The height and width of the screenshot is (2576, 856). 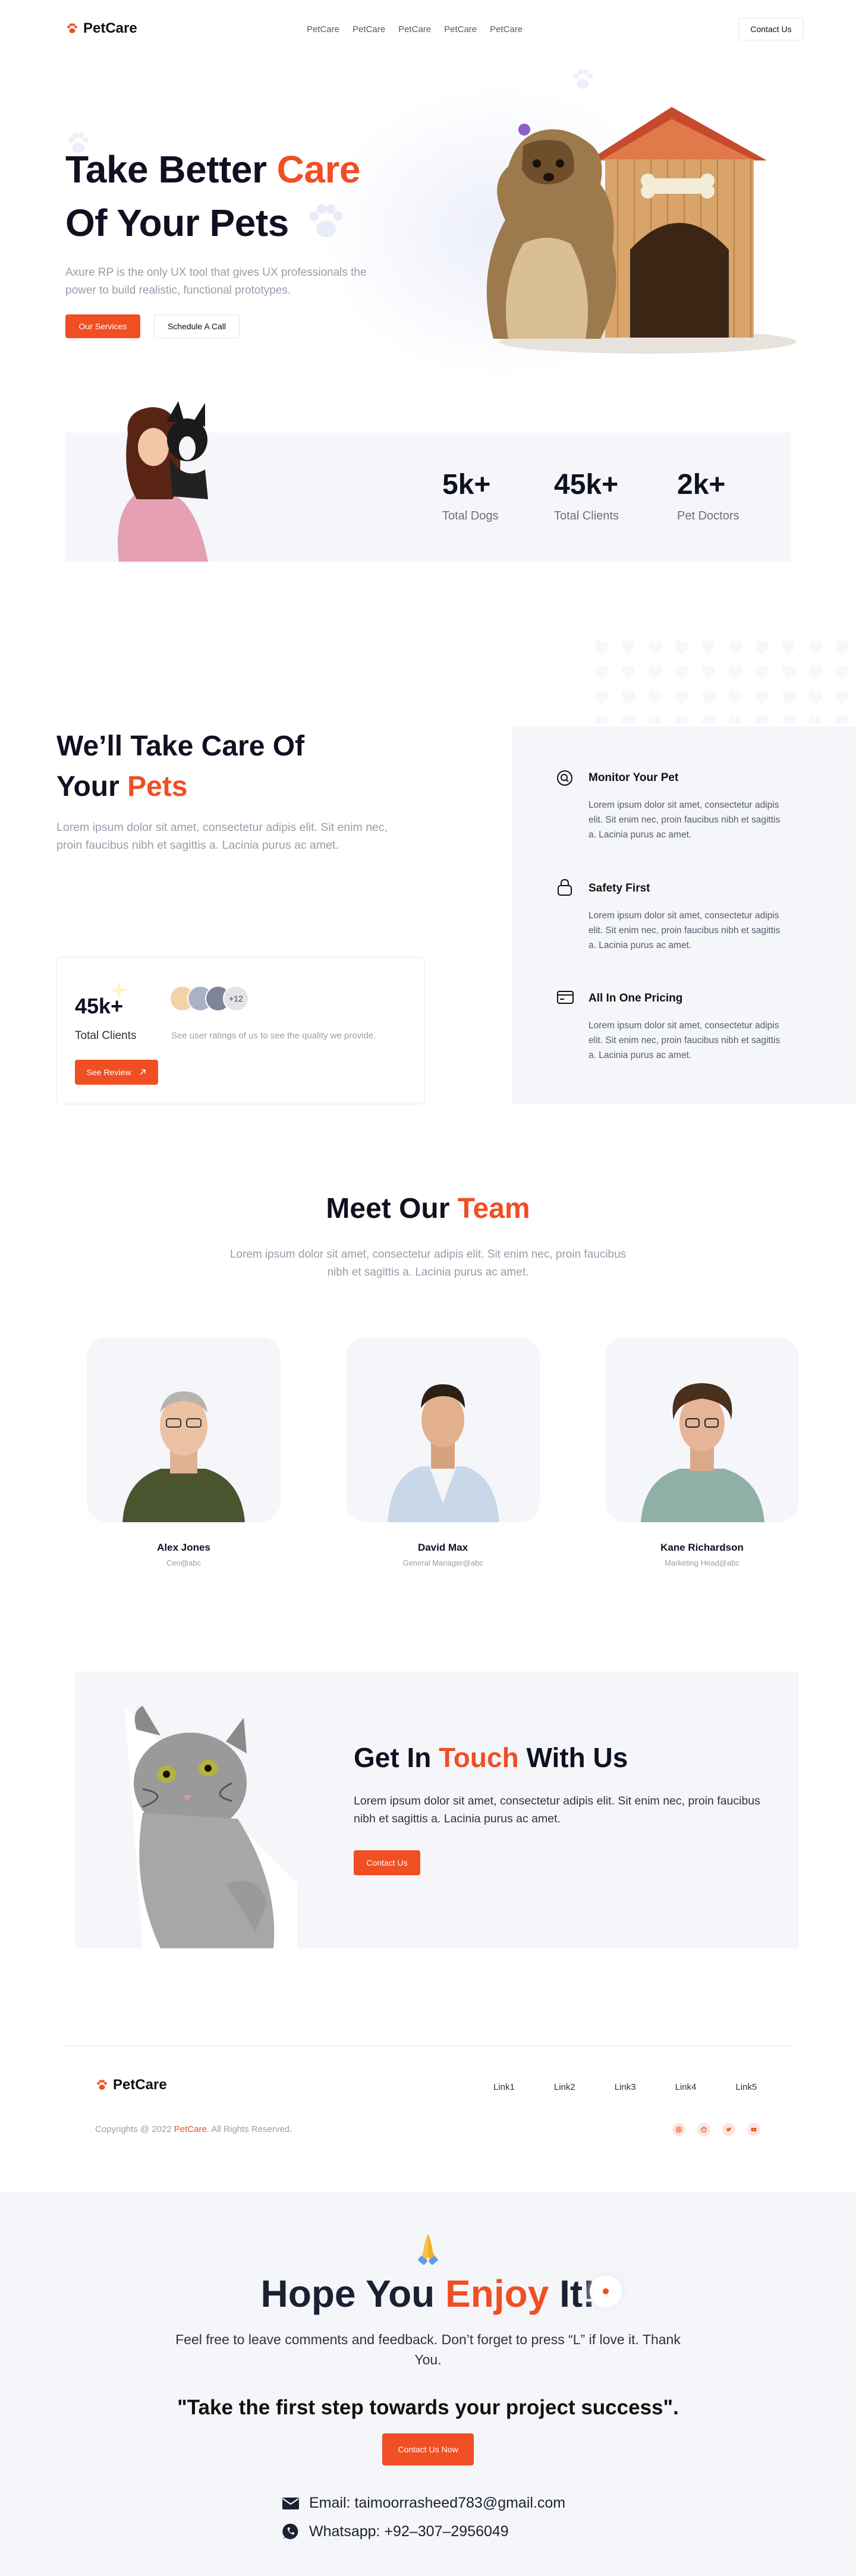 What do you see at coordinates (92, 787) in the screenshot?
I see `care-title-text: Your` at bounding box center [92, 787].